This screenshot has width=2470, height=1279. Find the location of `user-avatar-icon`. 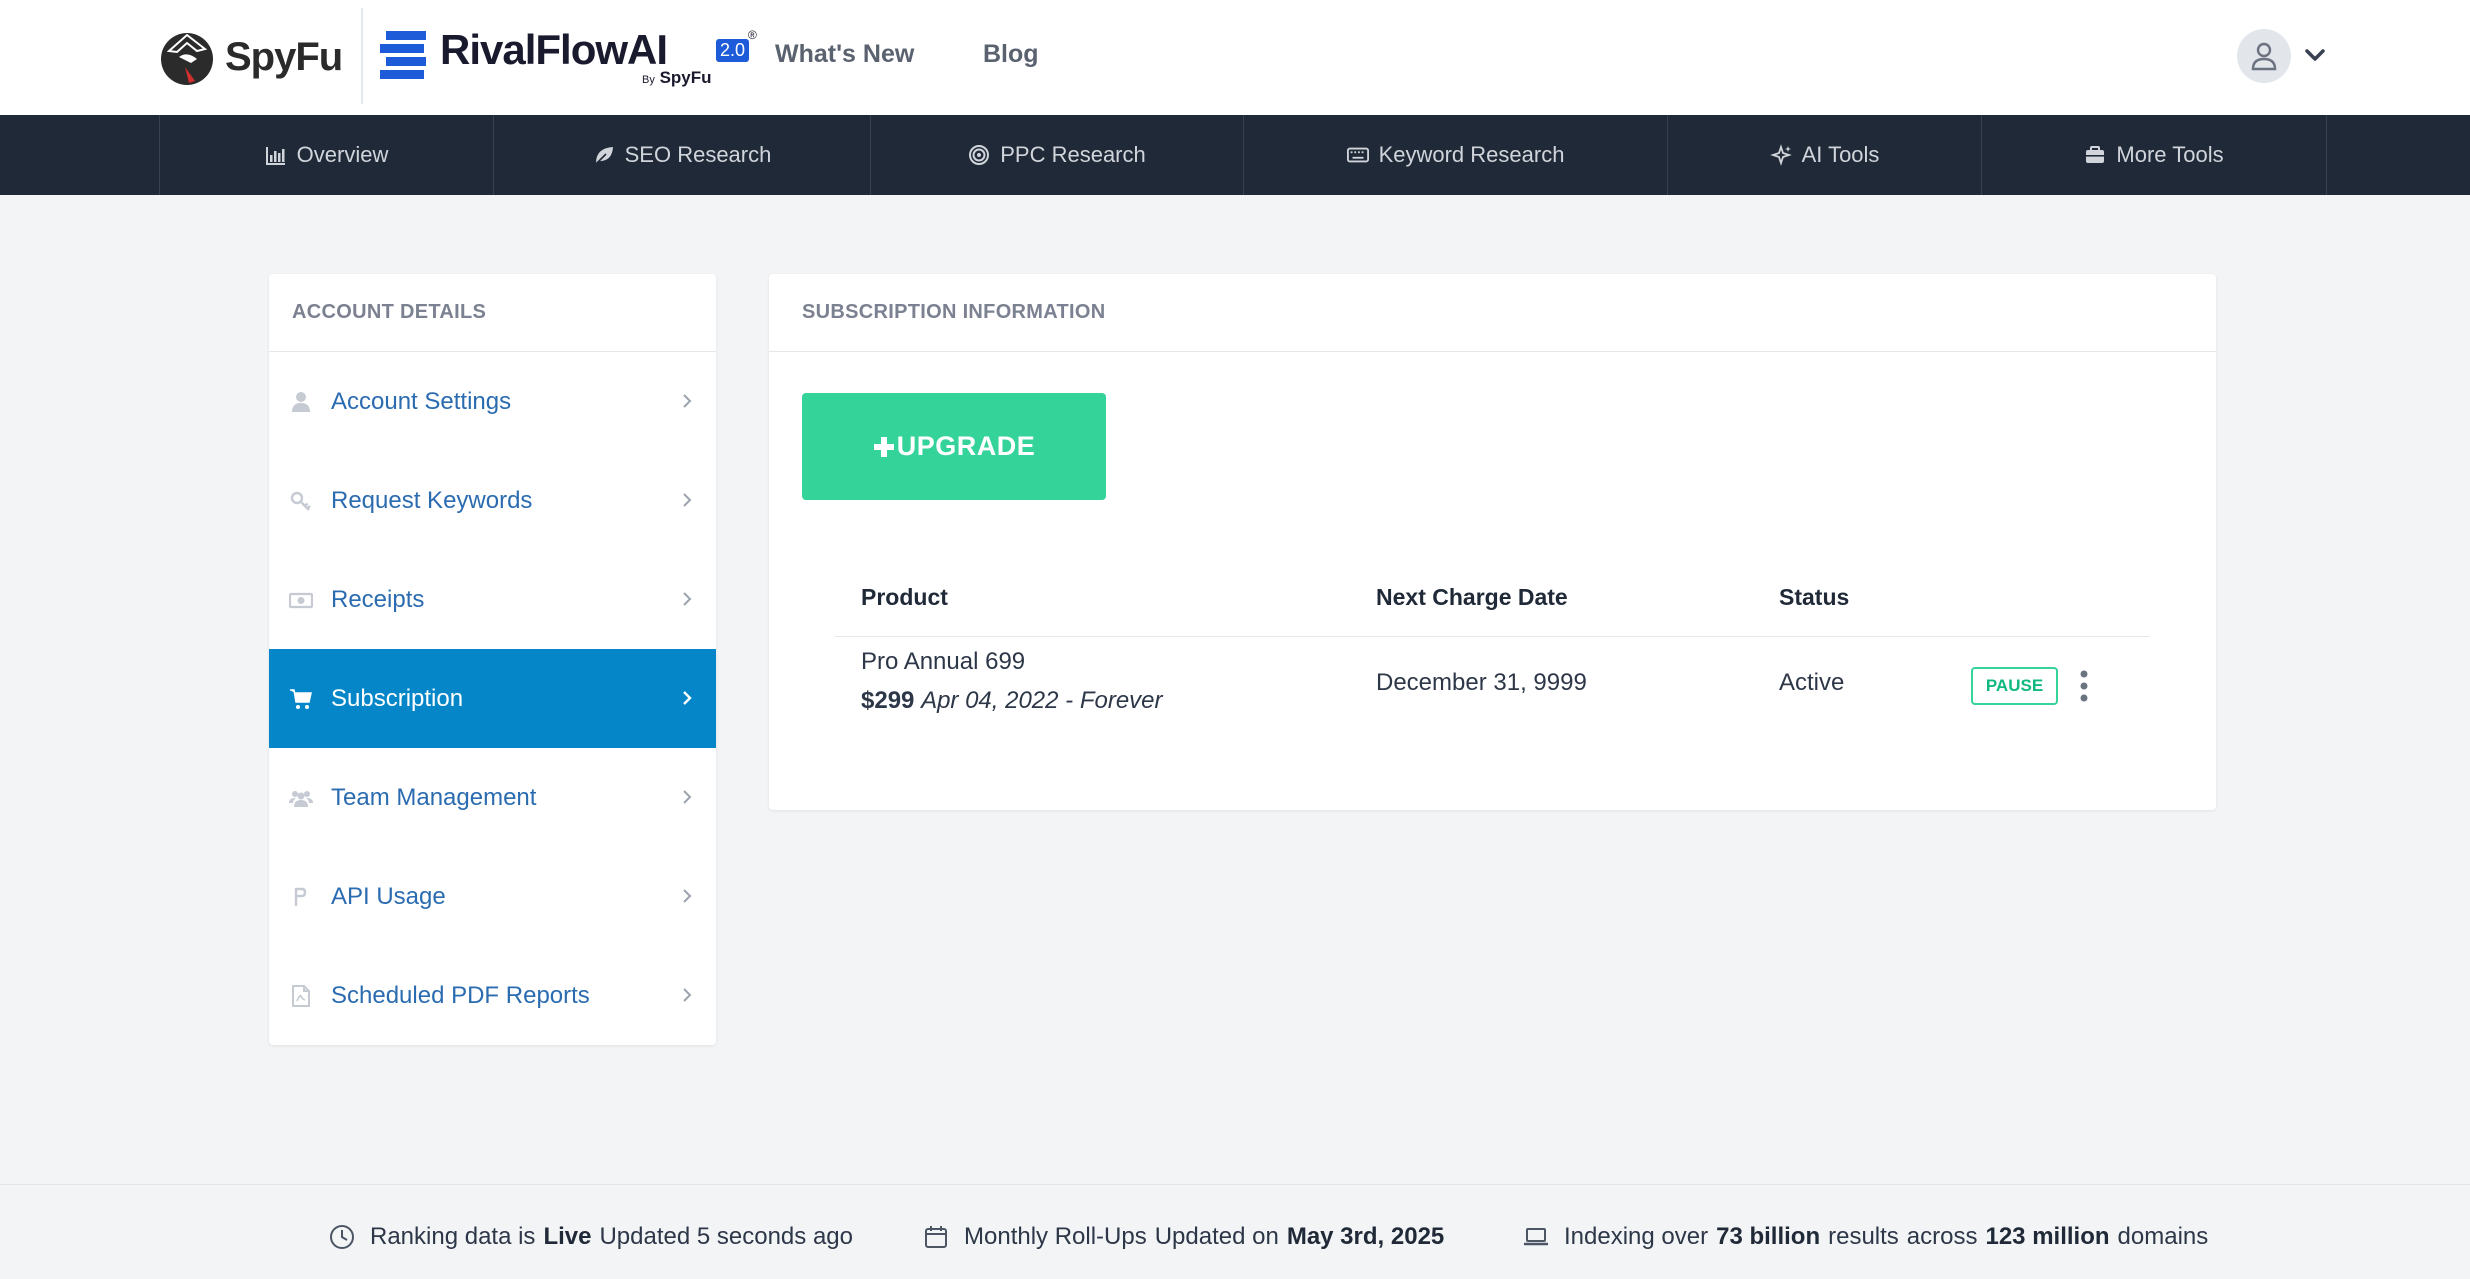

user-avatar-icon is located at coordinates (2264, 56).